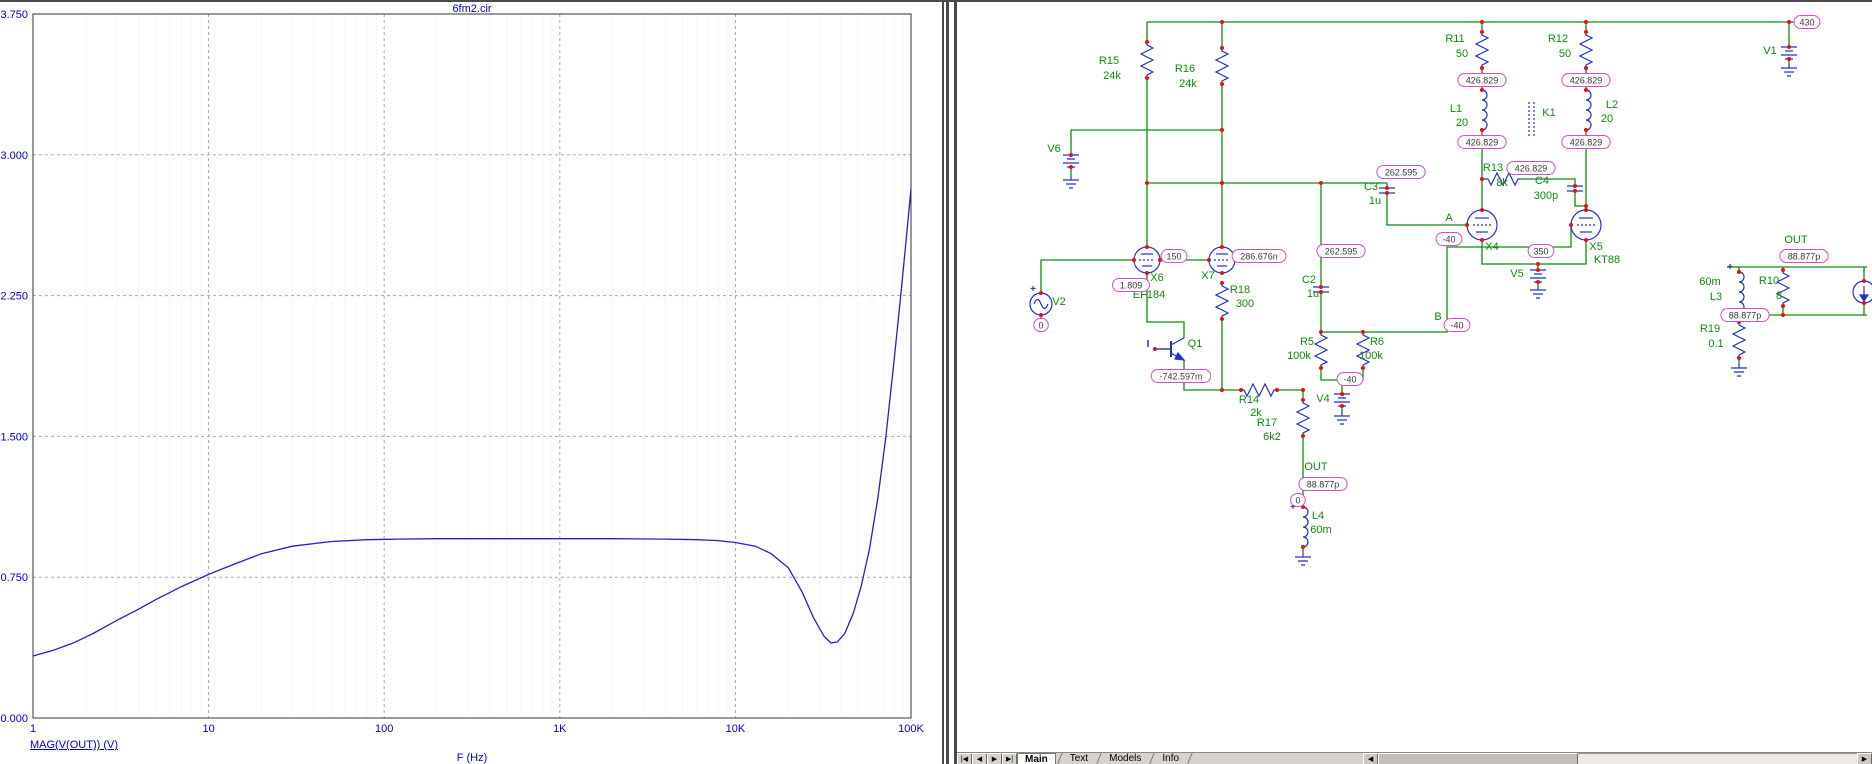 The height and width of the screenshot is (764, 1872). I want to click on resistor-r17, so click(1303, 418).